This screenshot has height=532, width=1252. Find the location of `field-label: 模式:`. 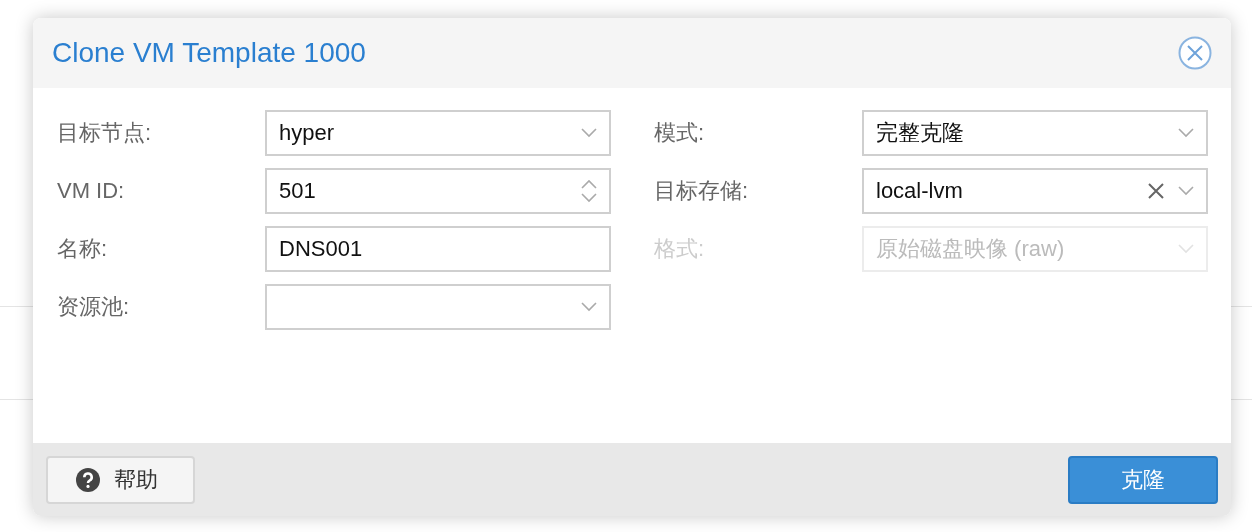

field-label: 模式: is located at coordinates (680, 133).